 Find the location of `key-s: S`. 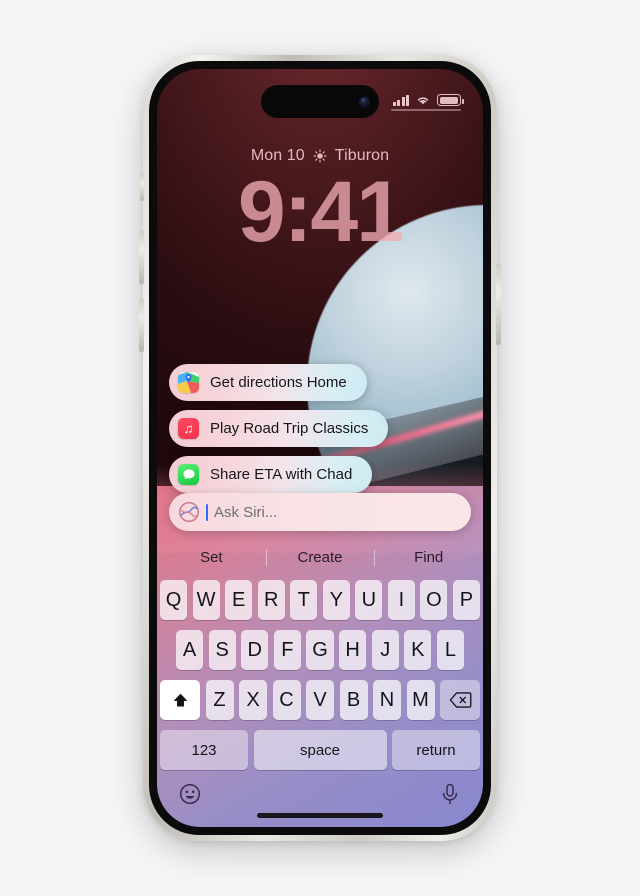

key-s: S is located at coordinates (222, 650).